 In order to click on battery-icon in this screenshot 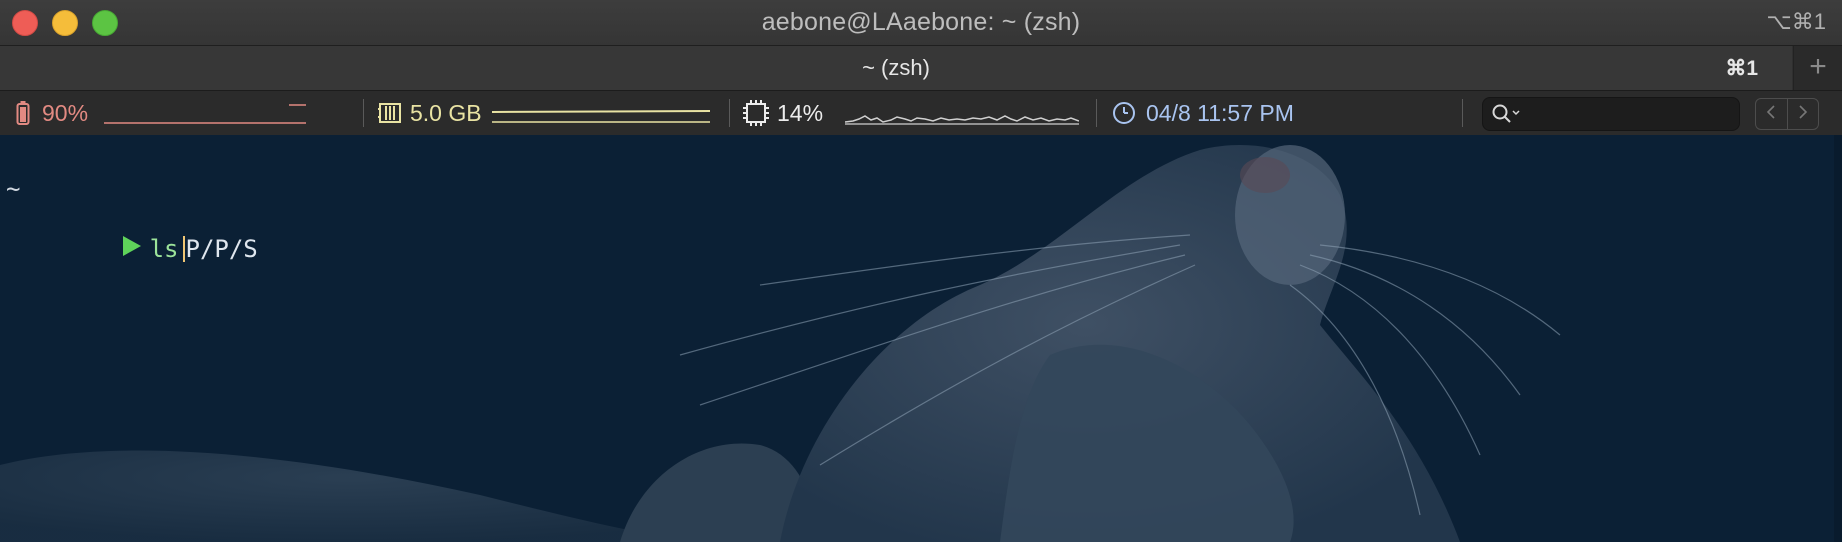, I will do `click(23, 113)`.